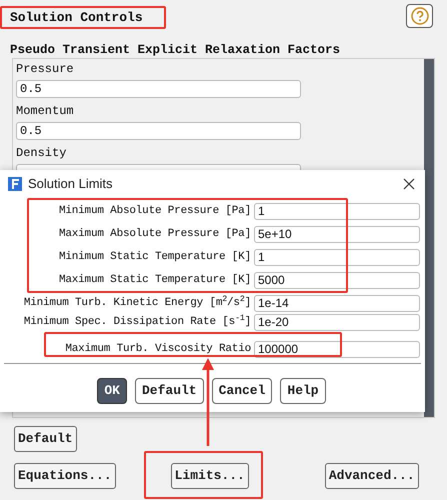 The image size is (447, 500). Describe the element at coordinates (154, 212) in the screenshot. I see `limit-label: Minimum Absolute Pressure [Pa]` at that location.